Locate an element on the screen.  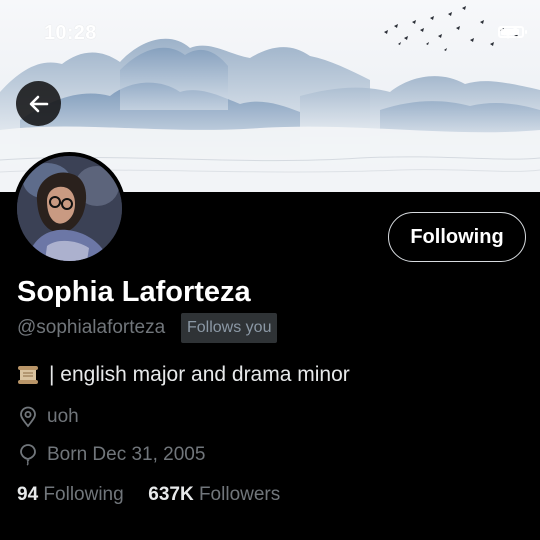
scroll-emoji-icon is located at coordinates (28, 375).